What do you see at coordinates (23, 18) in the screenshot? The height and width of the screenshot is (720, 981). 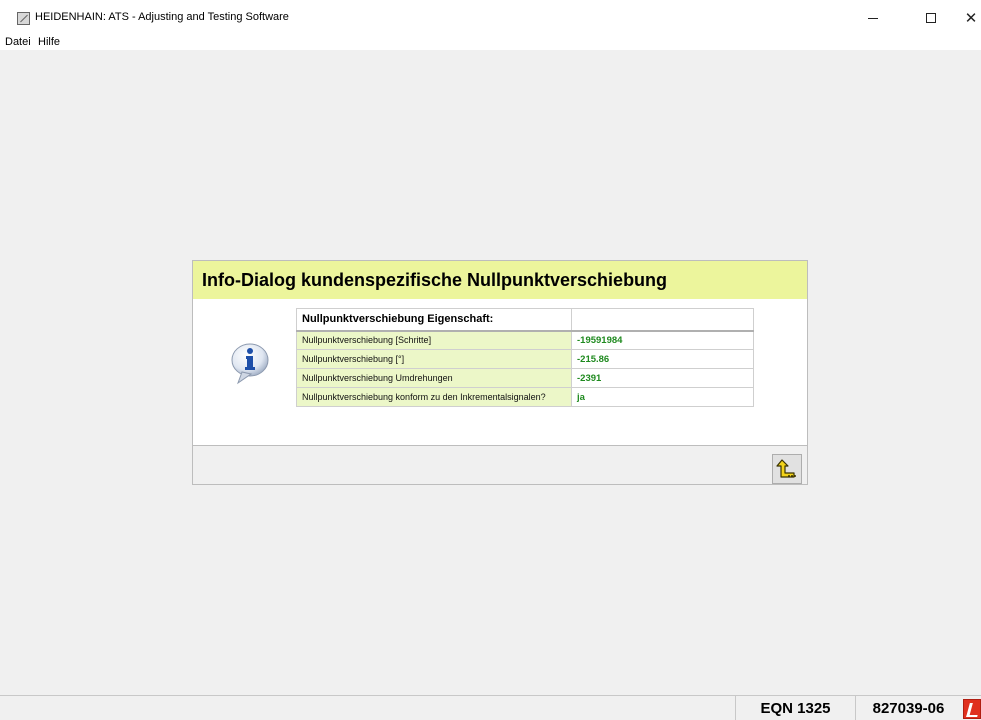 I see `app-icon` at bounding box center [23, 18].